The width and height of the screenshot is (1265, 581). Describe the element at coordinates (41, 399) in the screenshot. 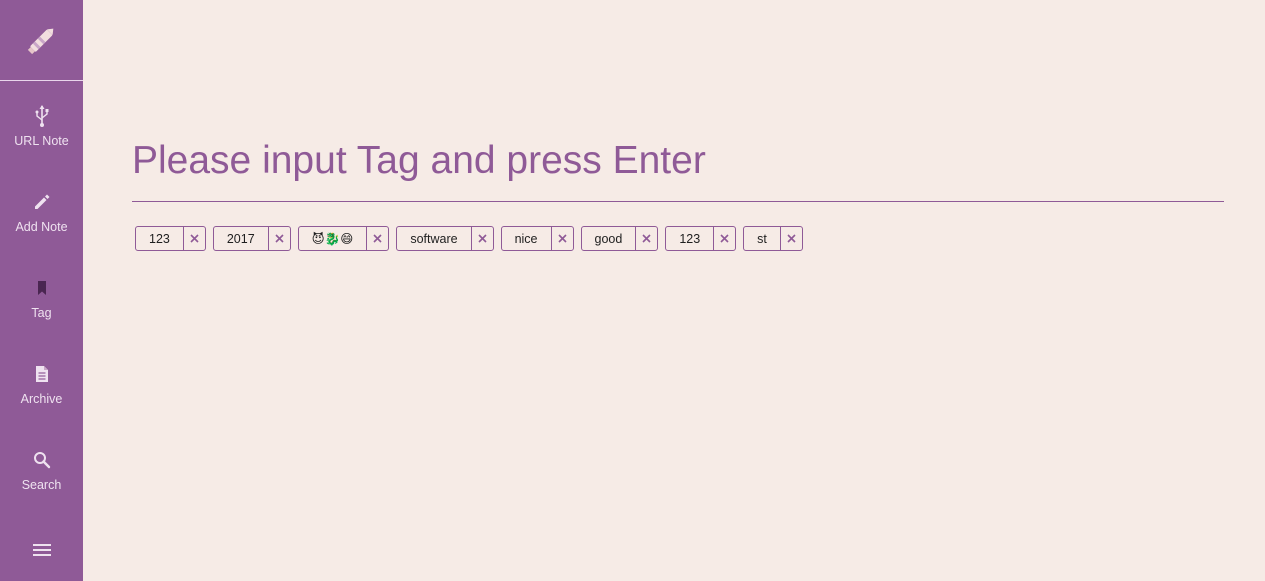

I see `sidebar-item-label: Archive` at that location.